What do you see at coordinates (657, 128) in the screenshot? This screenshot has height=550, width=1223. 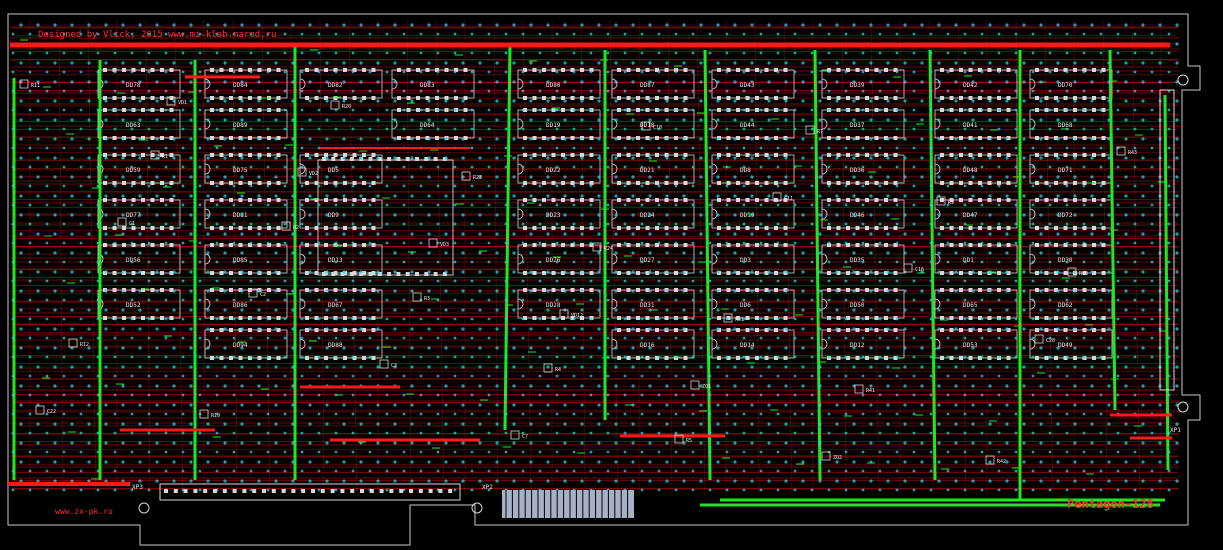 I see `passive-ref-label: C10` at bounding box center [657, 128].